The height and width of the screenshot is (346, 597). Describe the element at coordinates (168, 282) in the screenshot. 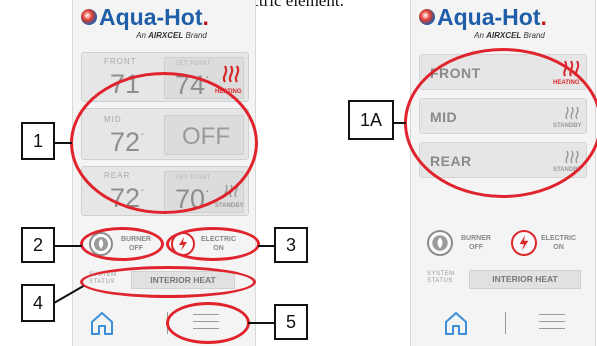

I see `highlight-ring-system-status` at that location.